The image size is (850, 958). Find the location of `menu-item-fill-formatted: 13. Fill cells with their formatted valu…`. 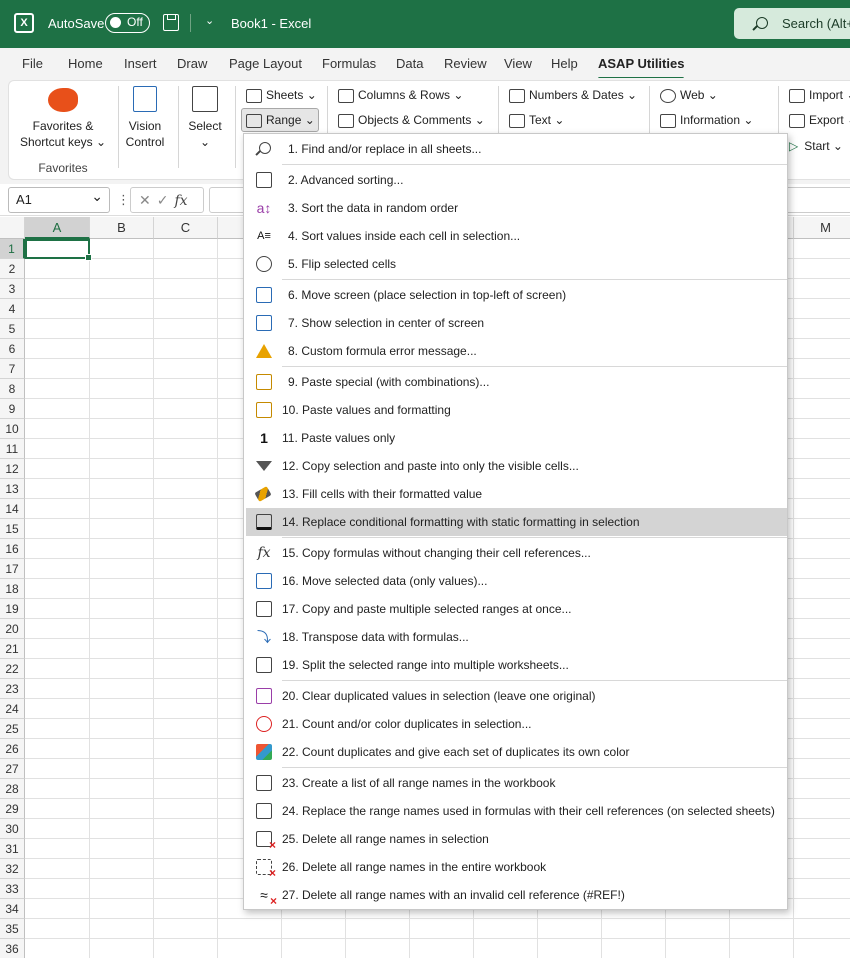

menu-item-fill-formatted: 13. Fill cells with their formatted valu… is located at coordinates (516, 494).